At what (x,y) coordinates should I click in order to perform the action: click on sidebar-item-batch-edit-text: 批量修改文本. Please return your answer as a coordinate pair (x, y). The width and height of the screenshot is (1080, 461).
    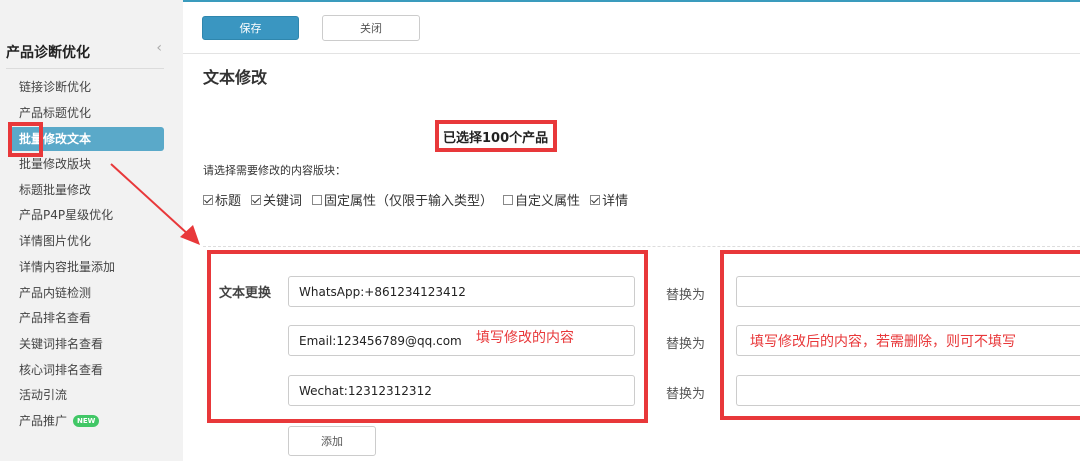
    Looking at the image, I should click on (87, 139).